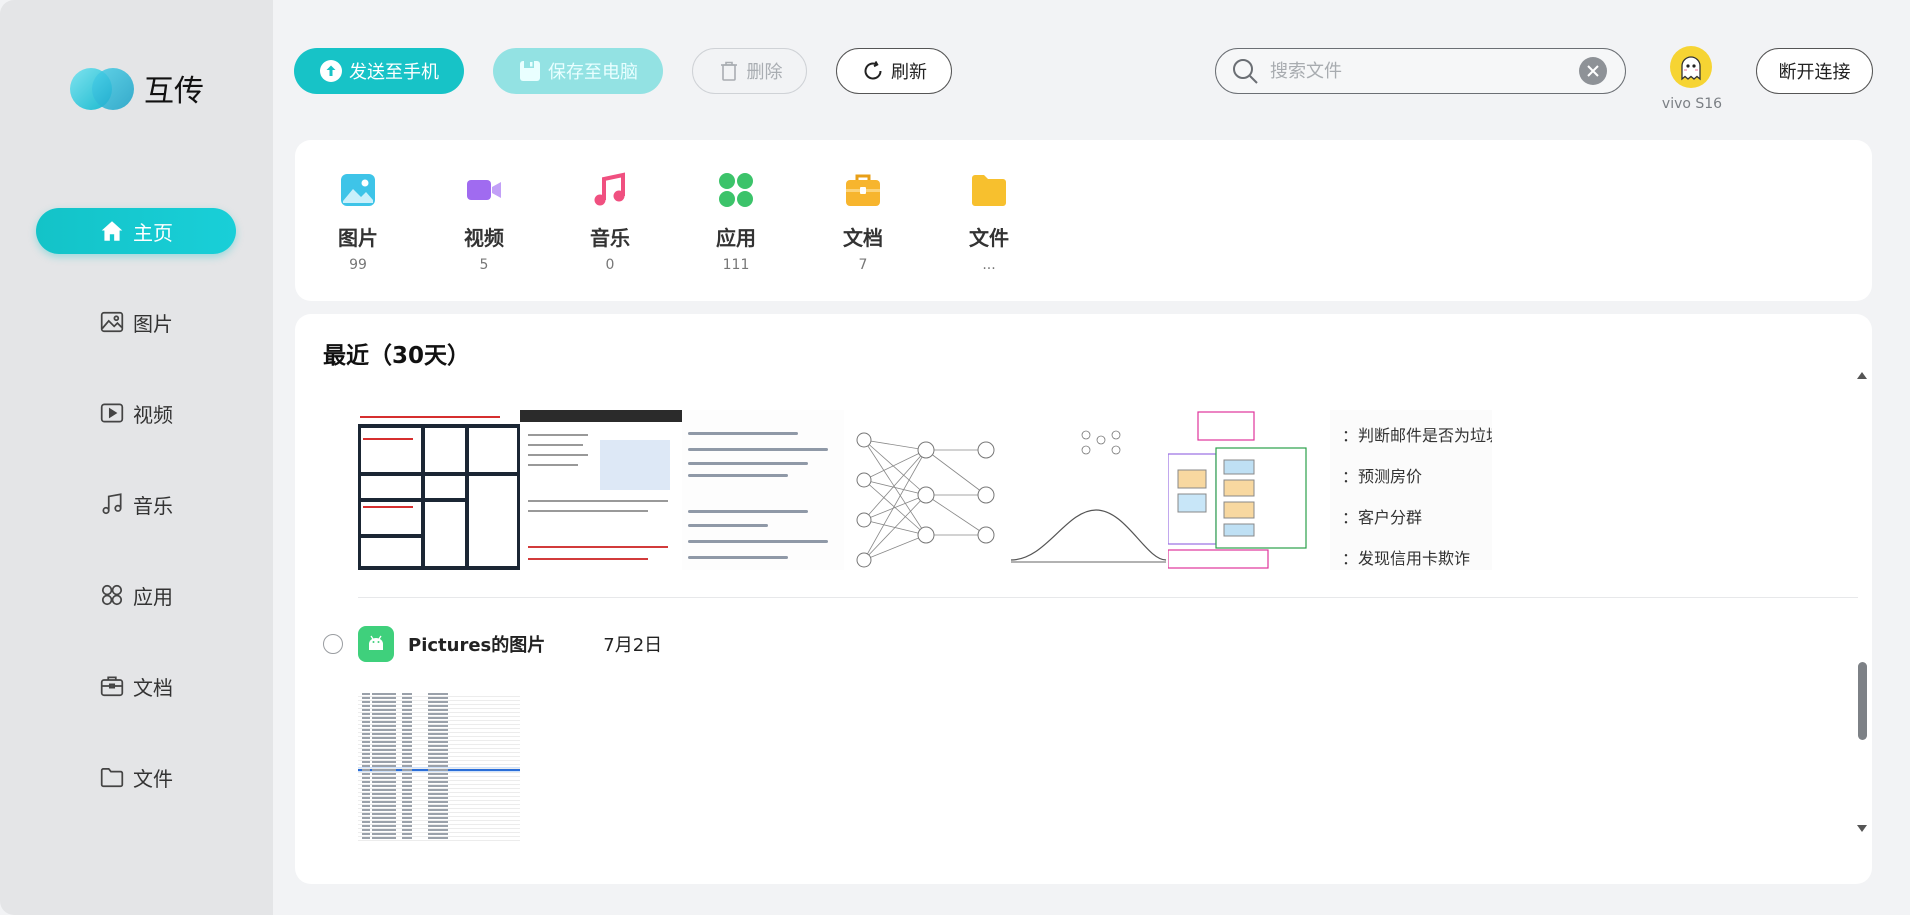  Describe the element at coordinates (1245, 71) in the screenshot. I see `search-icon` at that location.